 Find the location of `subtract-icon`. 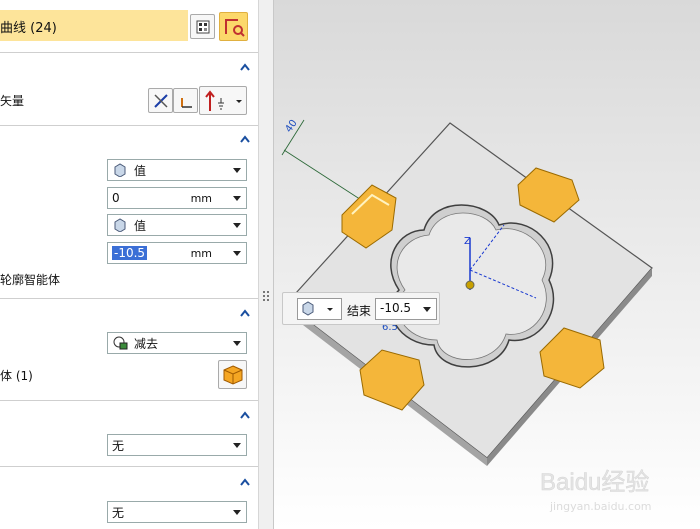

subtract-icon is located at coordinates (120, 343).